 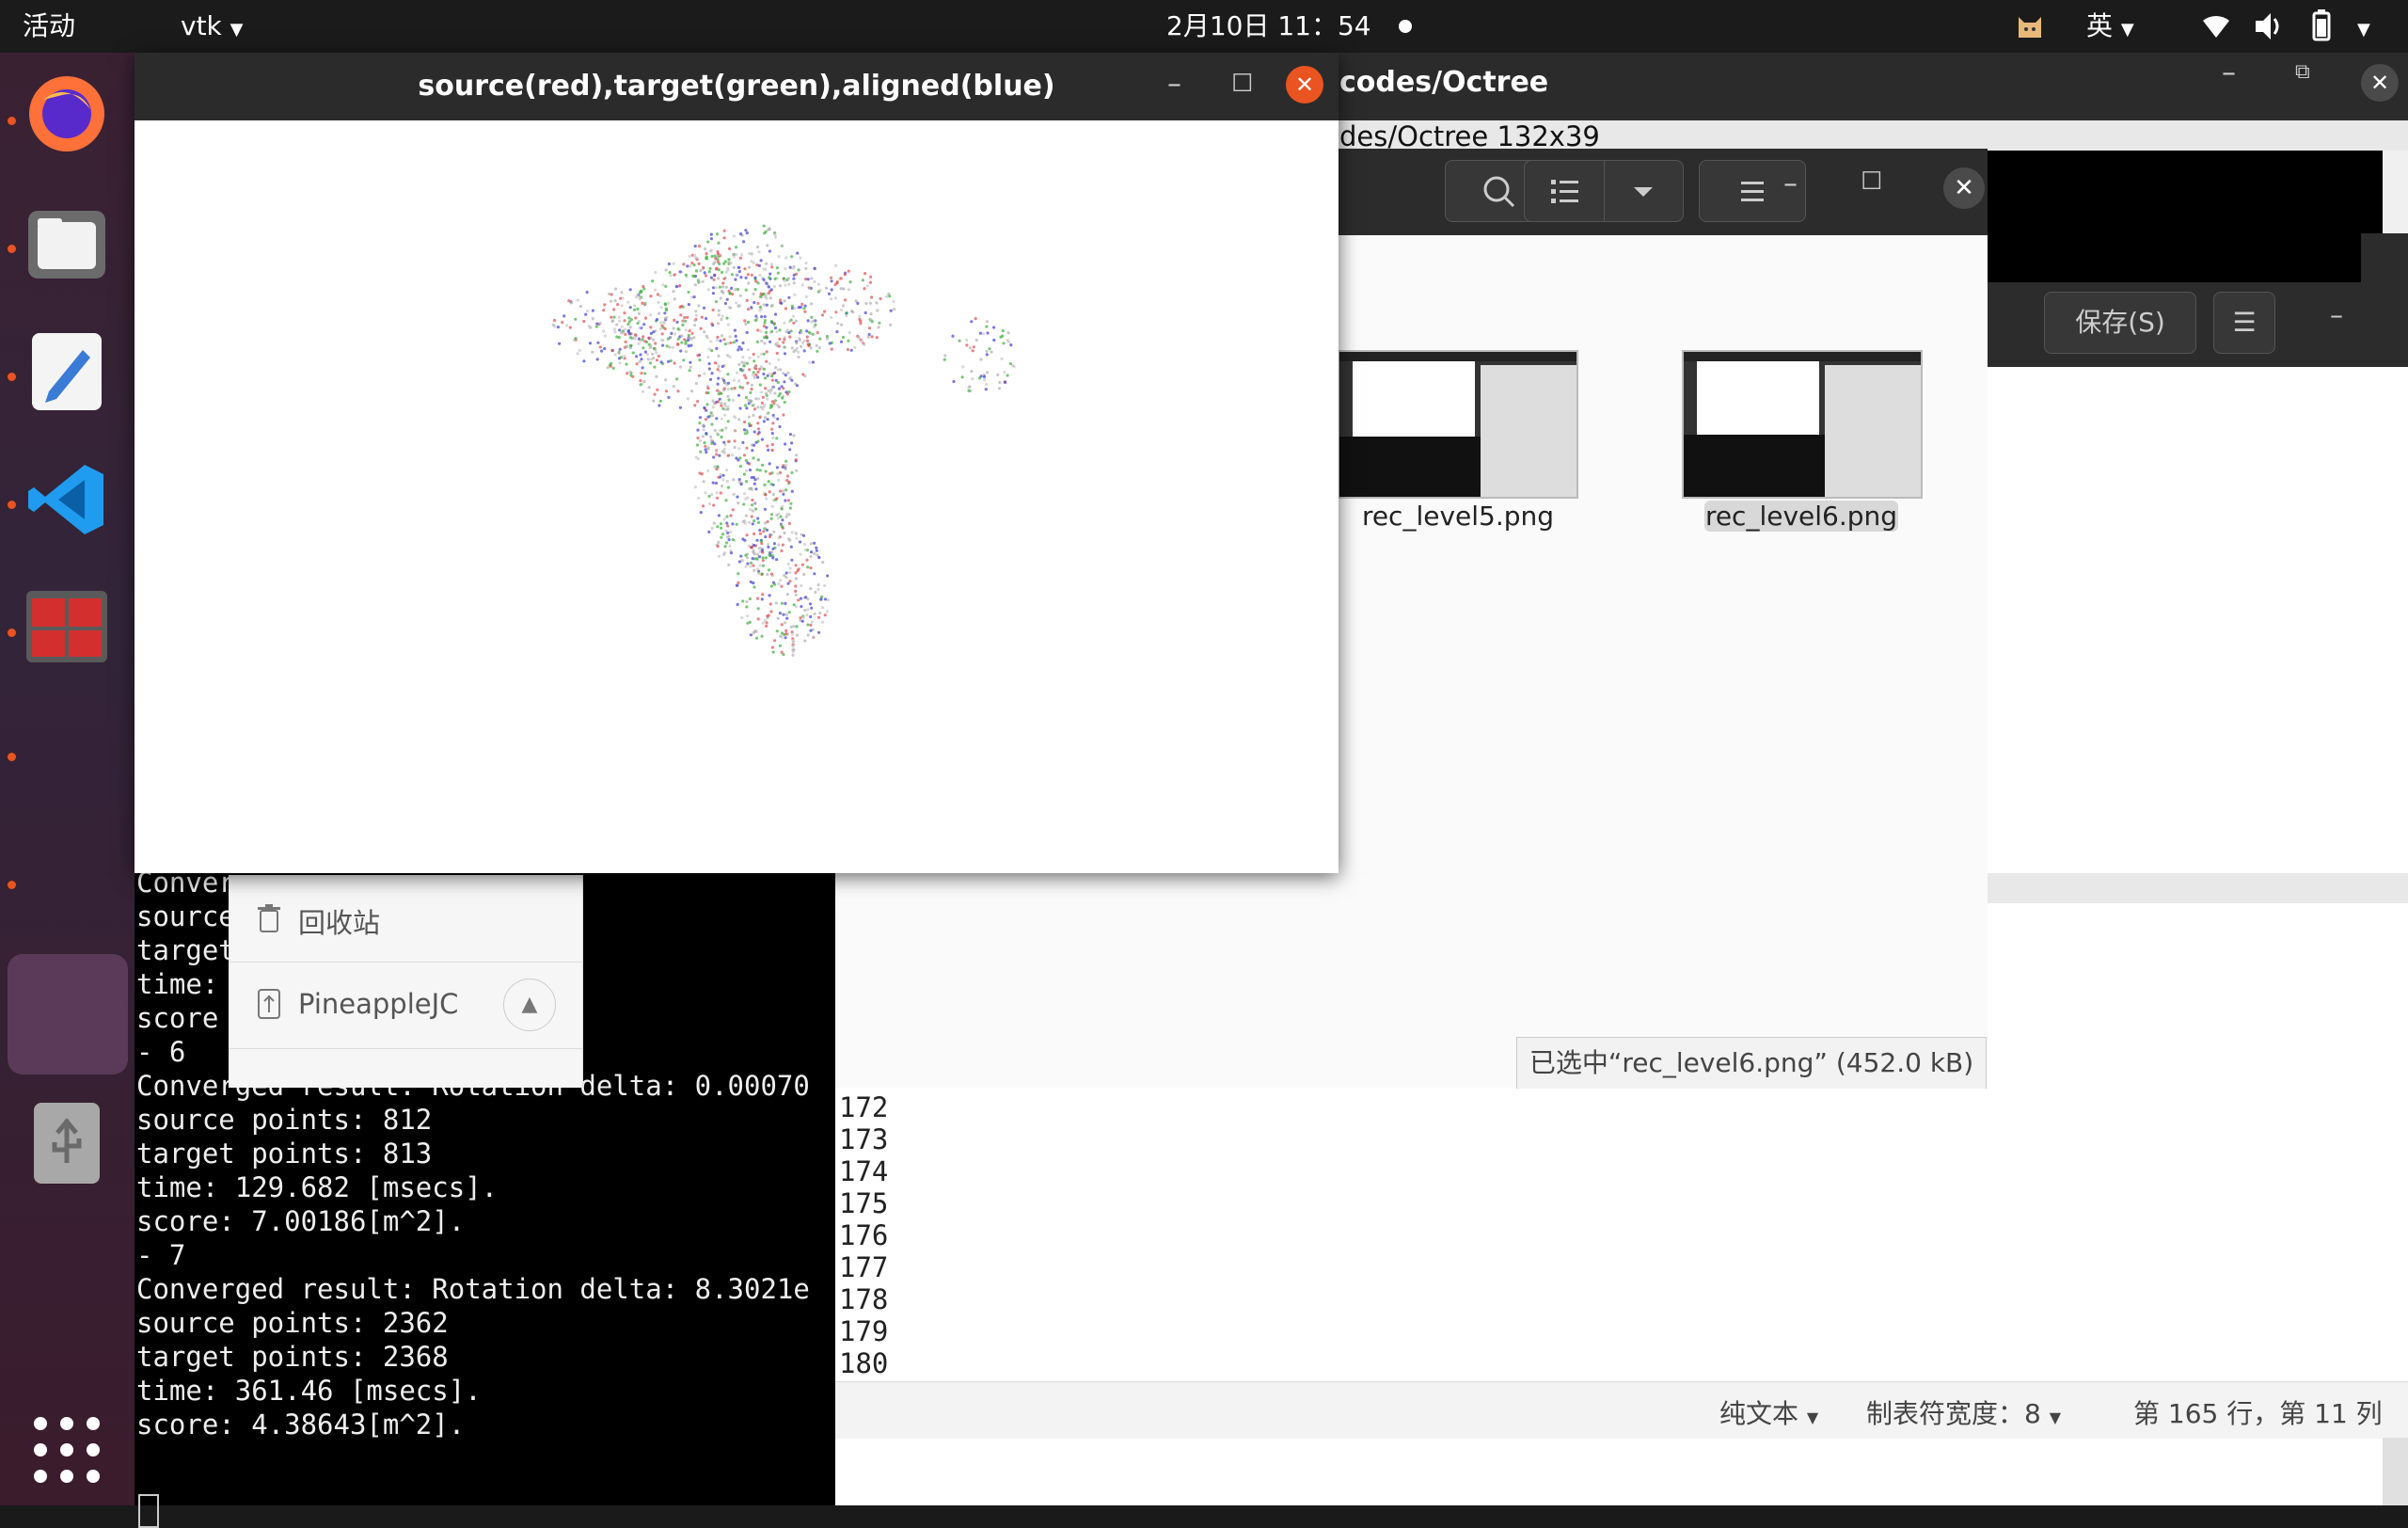 I want to click on firefox-icon, so click(x=67, y=114).